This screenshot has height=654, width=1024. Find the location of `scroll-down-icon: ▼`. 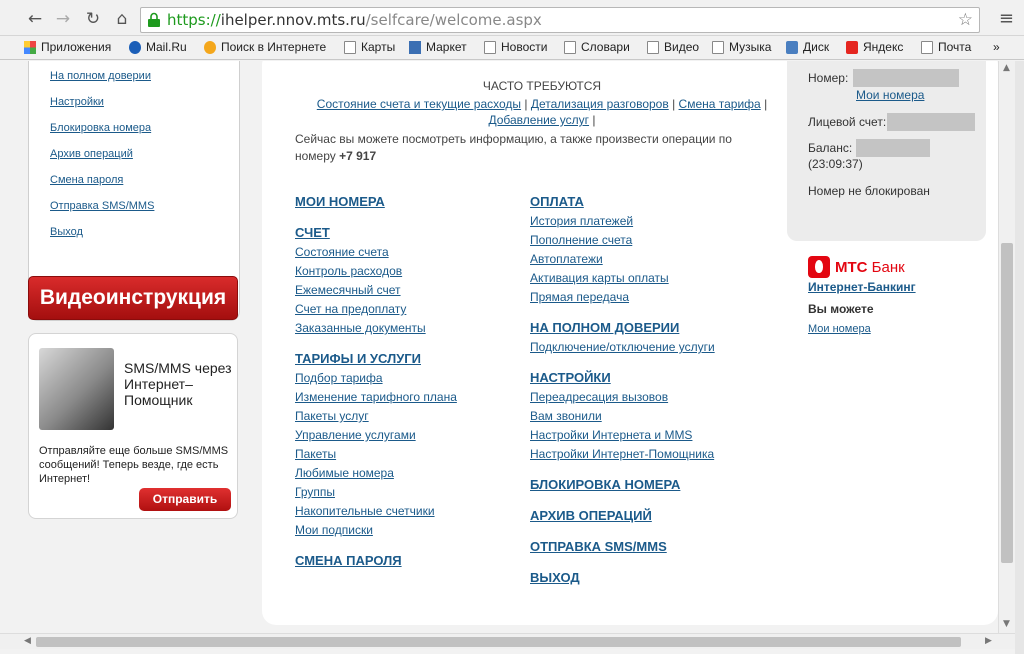

scroll-down-icon: ▼ is located at coordinates (1006, 624).